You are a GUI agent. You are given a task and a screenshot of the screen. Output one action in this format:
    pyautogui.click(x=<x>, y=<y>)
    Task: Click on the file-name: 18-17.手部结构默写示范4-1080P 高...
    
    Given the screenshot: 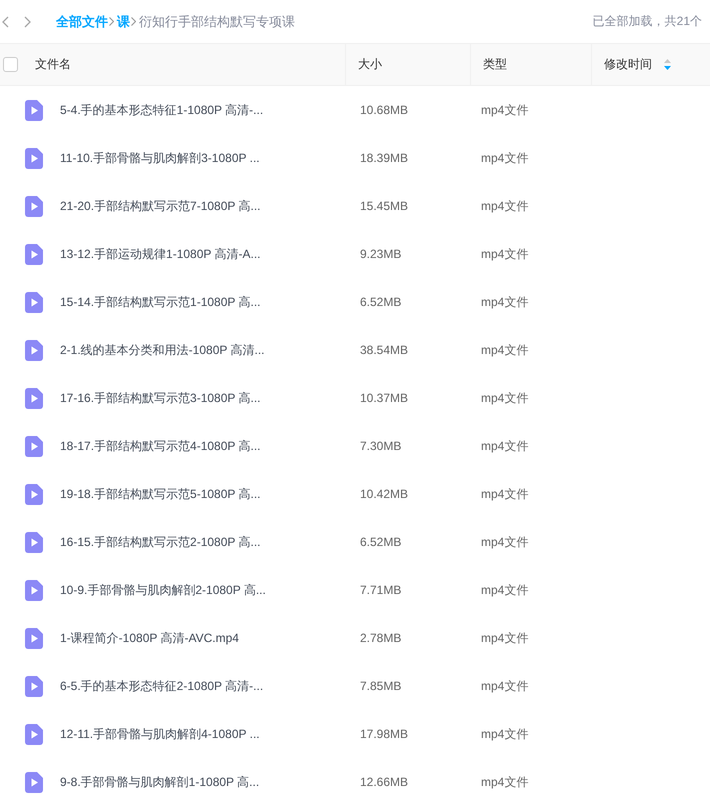 What is the action you would take?
    pyautogui.click(x=160, y=446)
    